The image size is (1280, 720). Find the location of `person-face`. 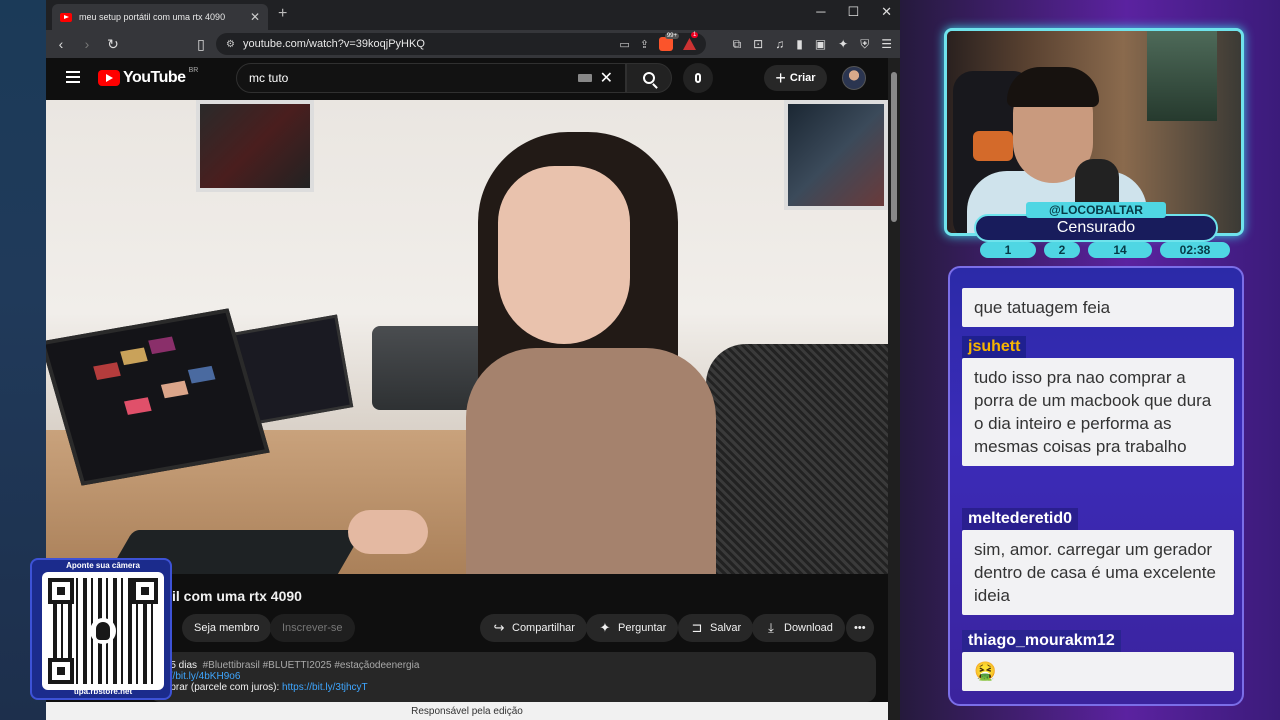

person-face is located at coordinates (564, 255).